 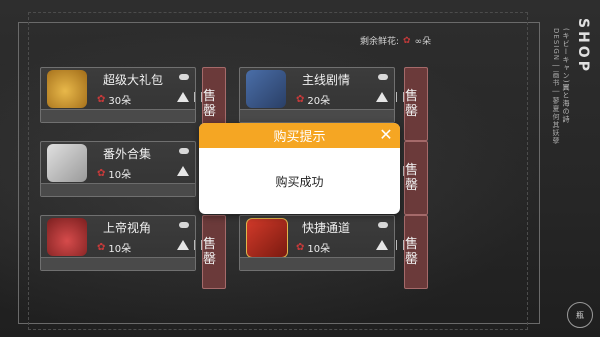 I want to click on dialog-header: 购买提示 ✕, so click(x=299, y=135).